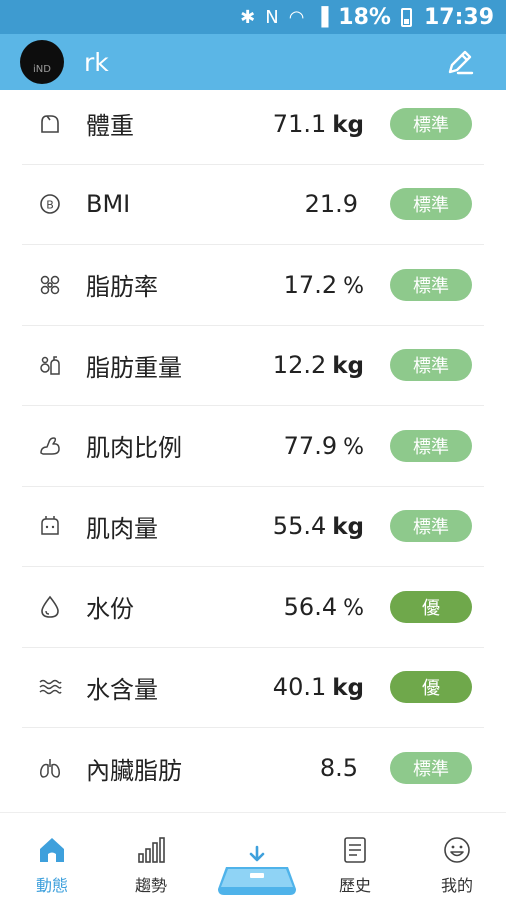  Describe the element at coordinates (272, 17) in the screenshot. I see `nfc-icon: N` at that location.